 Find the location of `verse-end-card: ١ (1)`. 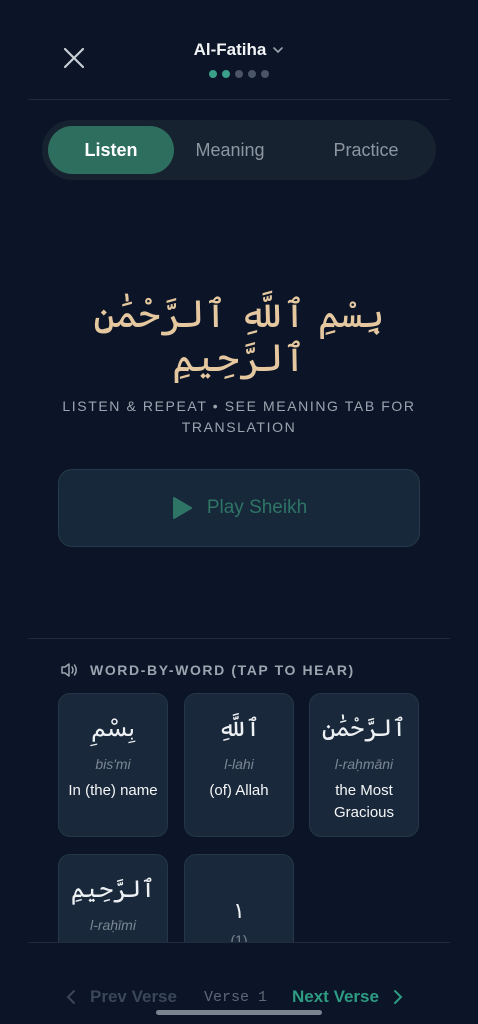

verse-end-card: ١ (1) is located at coordinates (239, 898).